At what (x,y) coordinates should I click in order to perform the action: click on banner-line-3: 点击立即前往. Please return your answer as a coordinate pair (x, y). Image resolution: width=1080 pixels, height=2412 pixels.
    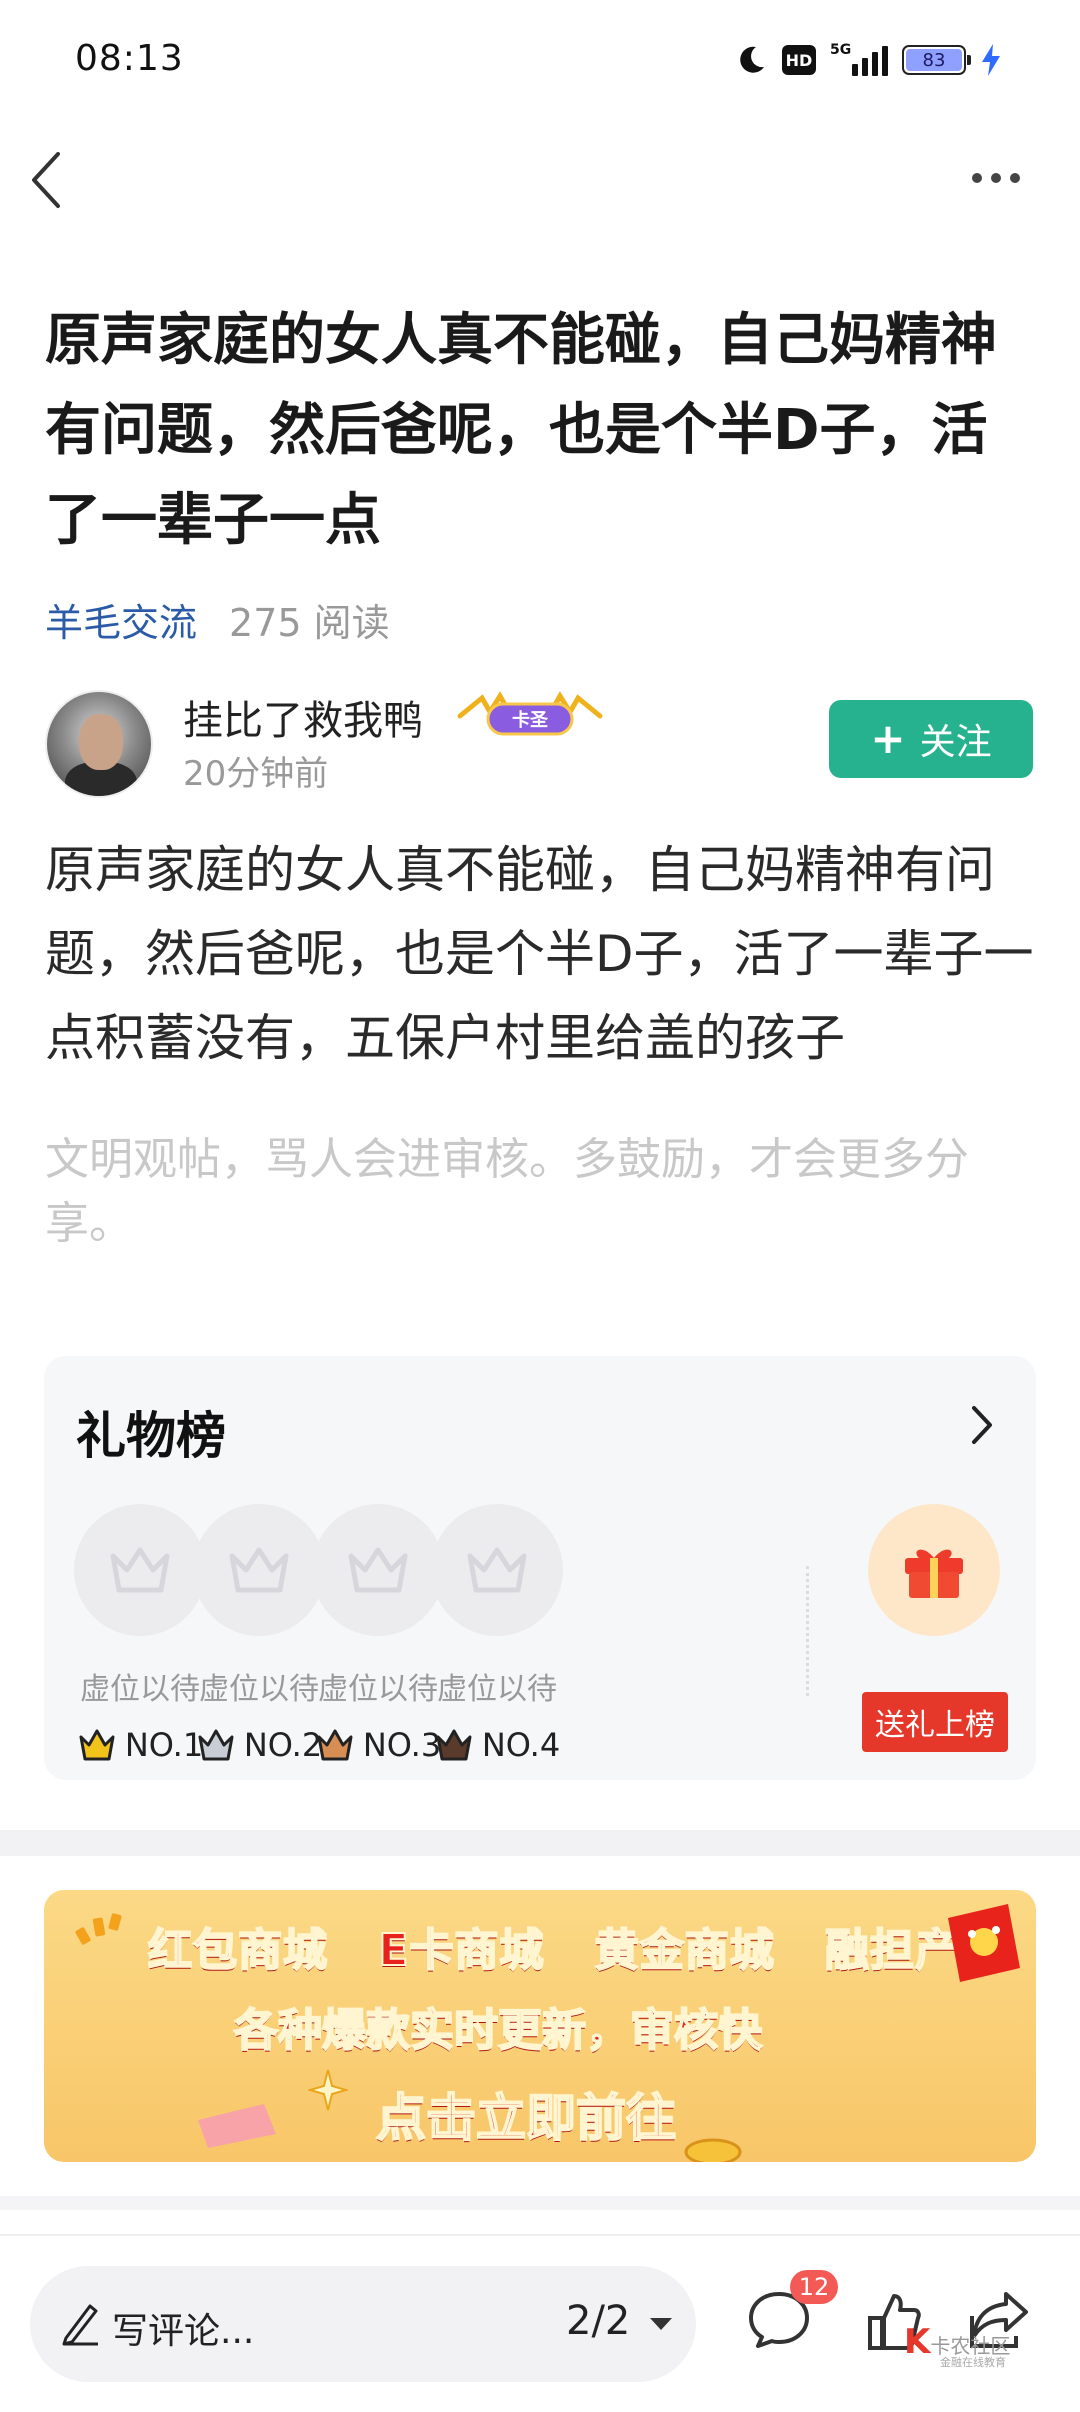
    Looking at the image, I should click on (526, 2118).